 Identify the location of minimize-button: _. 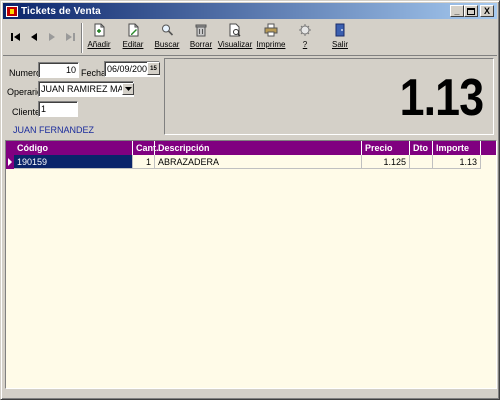
(457, 11).